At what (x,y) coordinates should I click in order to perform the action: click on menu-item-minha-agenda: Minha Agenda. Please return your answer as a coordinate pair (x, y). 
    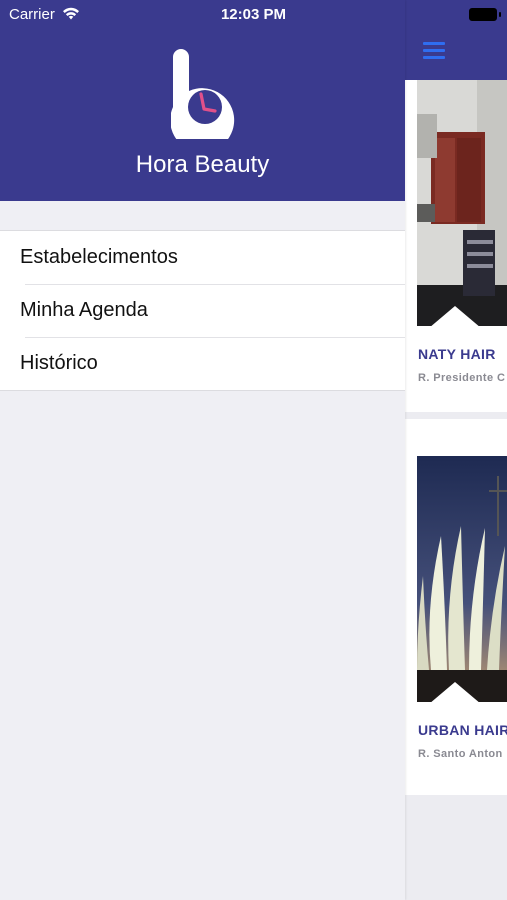
    Looking at the image, I should click on (202, 310).